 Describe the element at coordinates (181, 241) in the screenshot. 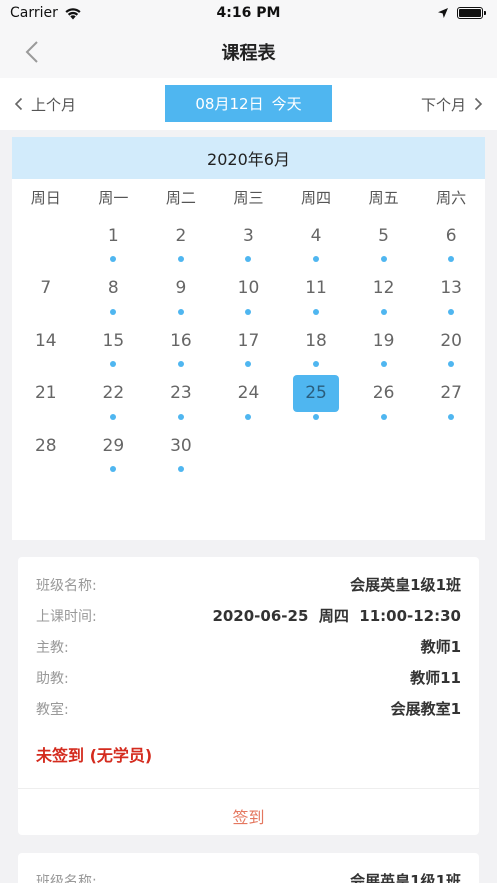

I see `calendar-day-2: 2` at that location.